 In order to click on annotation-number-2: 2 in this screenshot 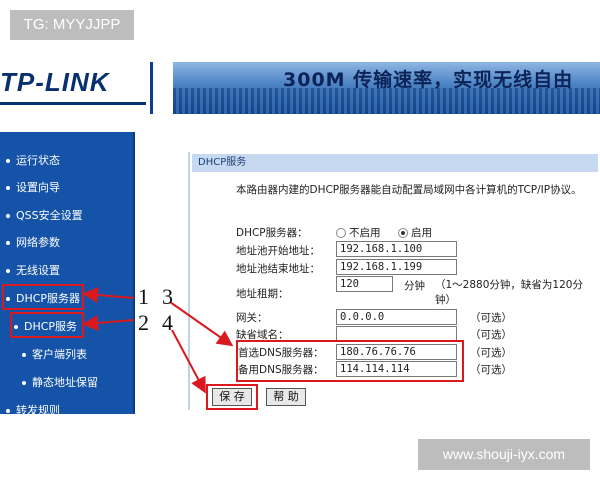, I will do `click(143, 322)`.